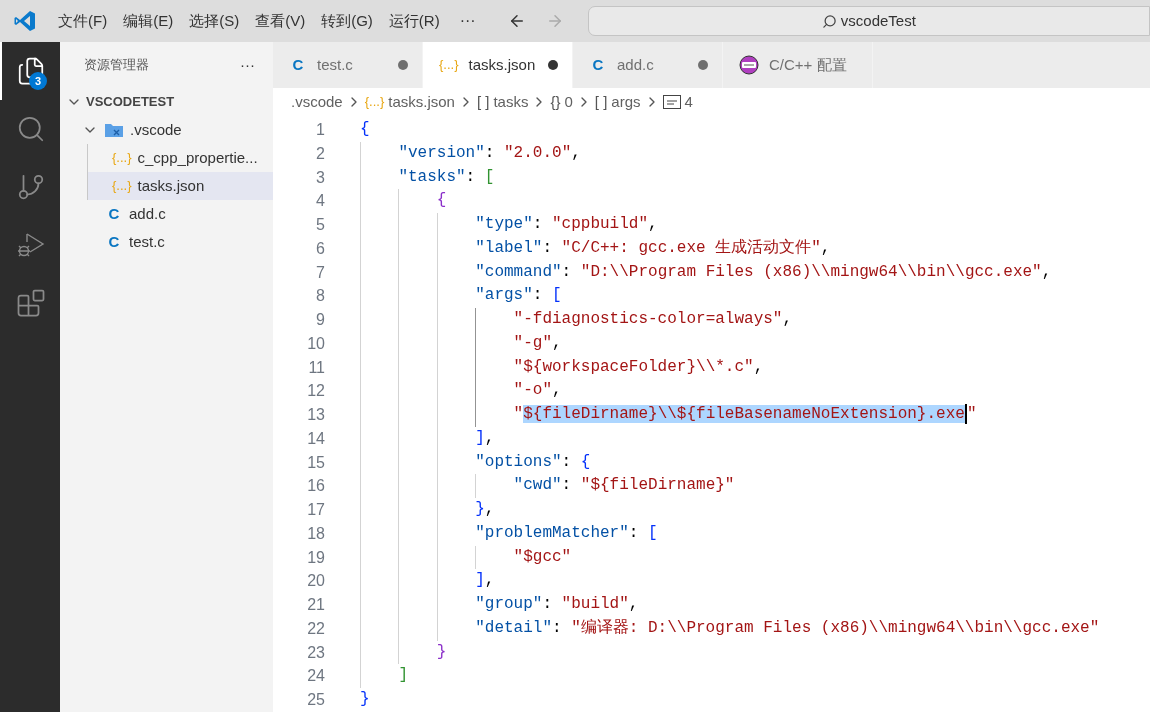 The width and height of the screenshot is (1150, 712). I want to click on breadcrumb-item: {...} tasks.json, so click(409, 102).